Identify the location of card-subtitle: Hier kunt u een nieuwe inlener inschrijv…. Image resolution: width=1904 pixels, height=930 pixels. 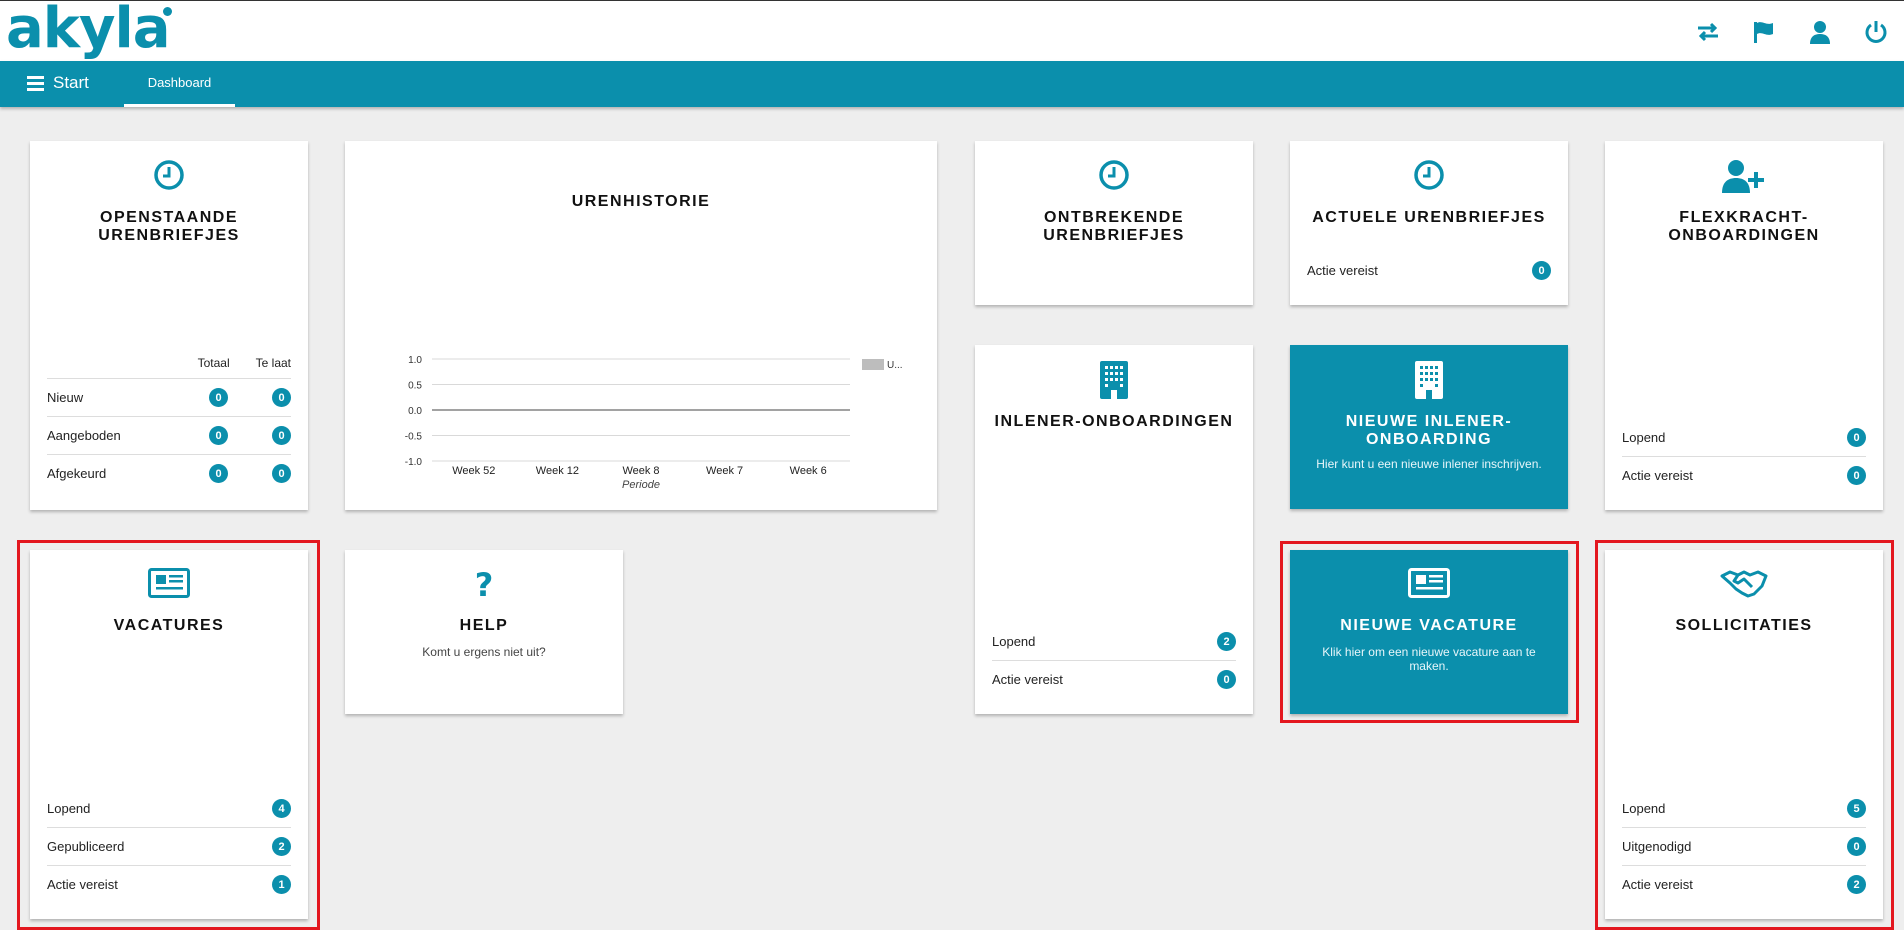
(1429, 464).